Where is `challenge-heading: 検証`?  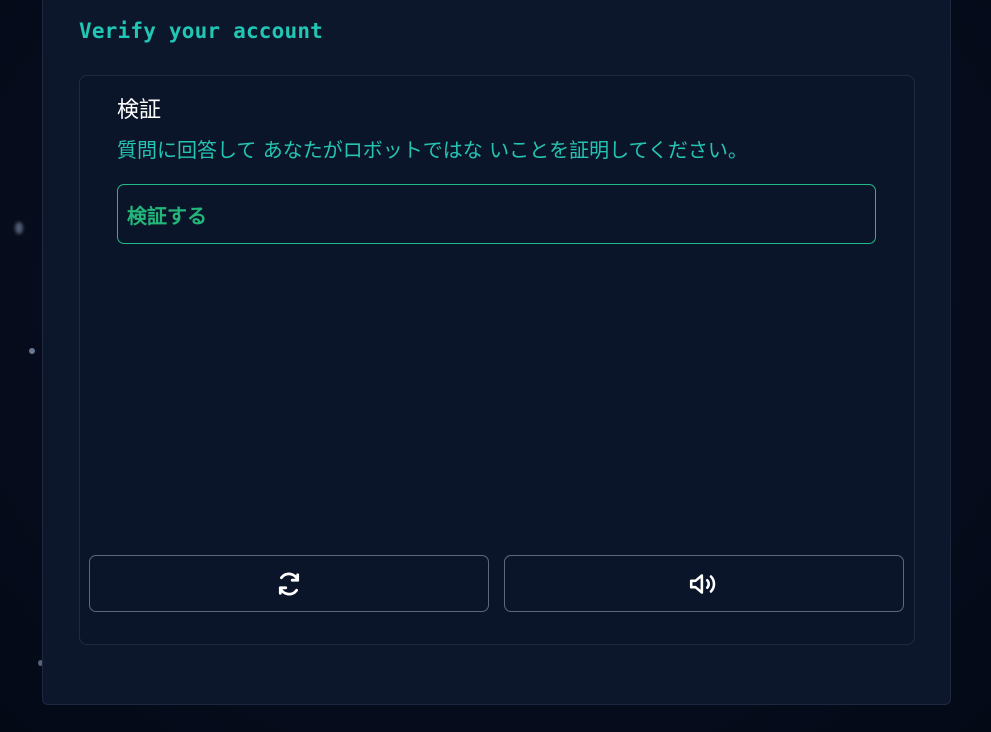 challenge-heading: 検証 is located at coordinates (139, 110).